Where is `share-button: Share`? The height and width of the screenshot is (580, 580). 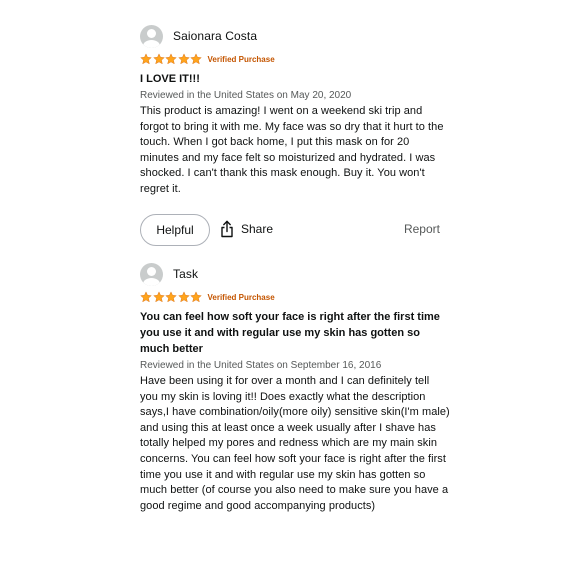
share-button: Share is located at coordinates (246, 229).